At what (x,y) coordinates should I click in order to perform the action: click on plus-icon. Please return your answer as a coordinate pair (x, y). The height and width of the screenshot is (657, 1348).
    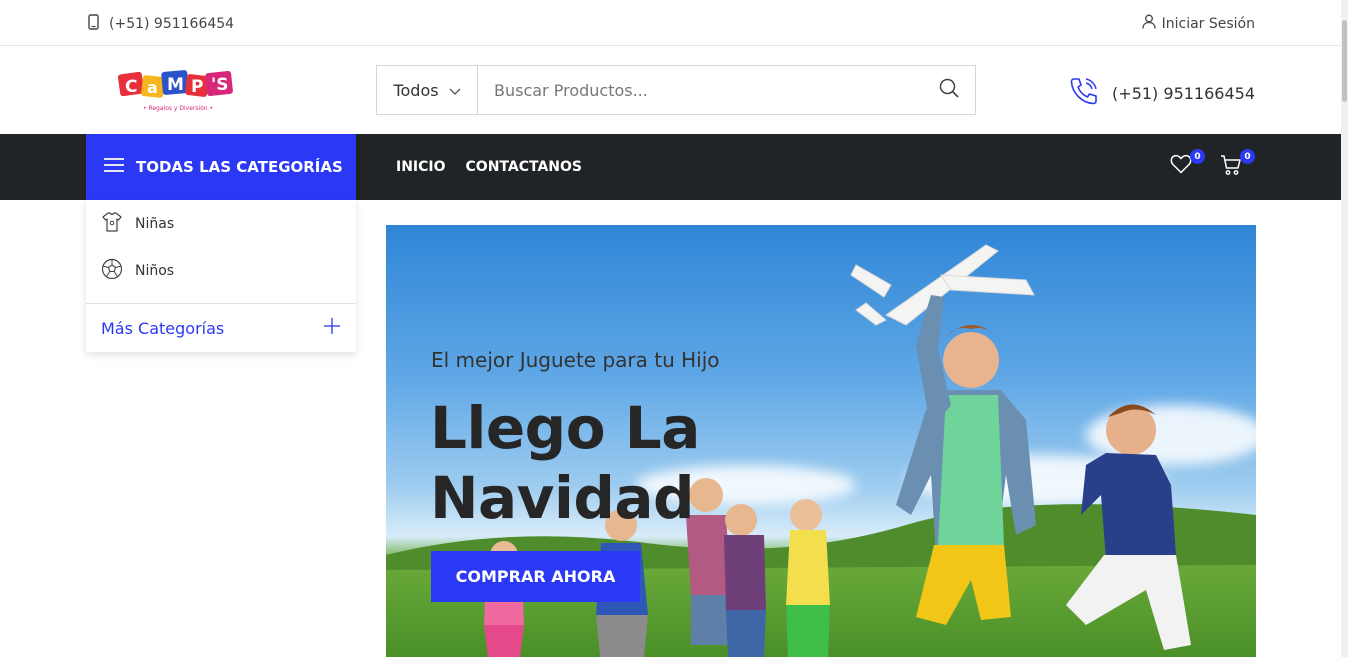
    Looking at the image, I should click on (332, 328).